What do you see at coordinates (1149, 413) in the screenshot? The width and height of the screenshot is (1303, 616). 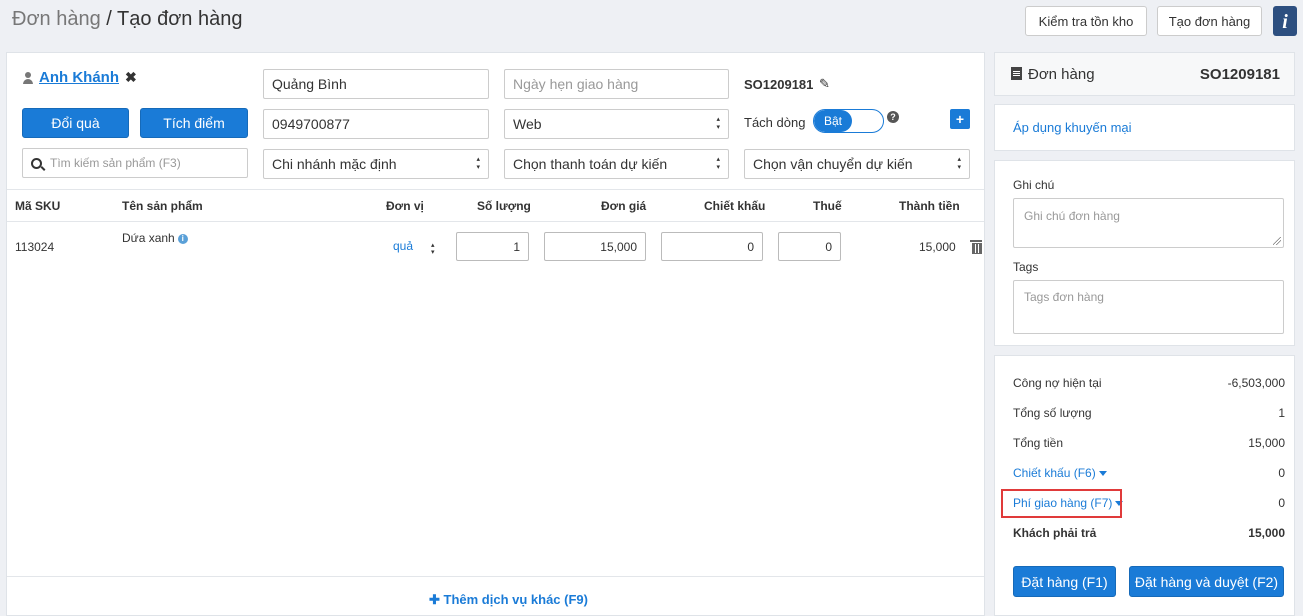 I see `summary-qty-row: Tổng số lượng 1` at bounding box center [1149, 413].